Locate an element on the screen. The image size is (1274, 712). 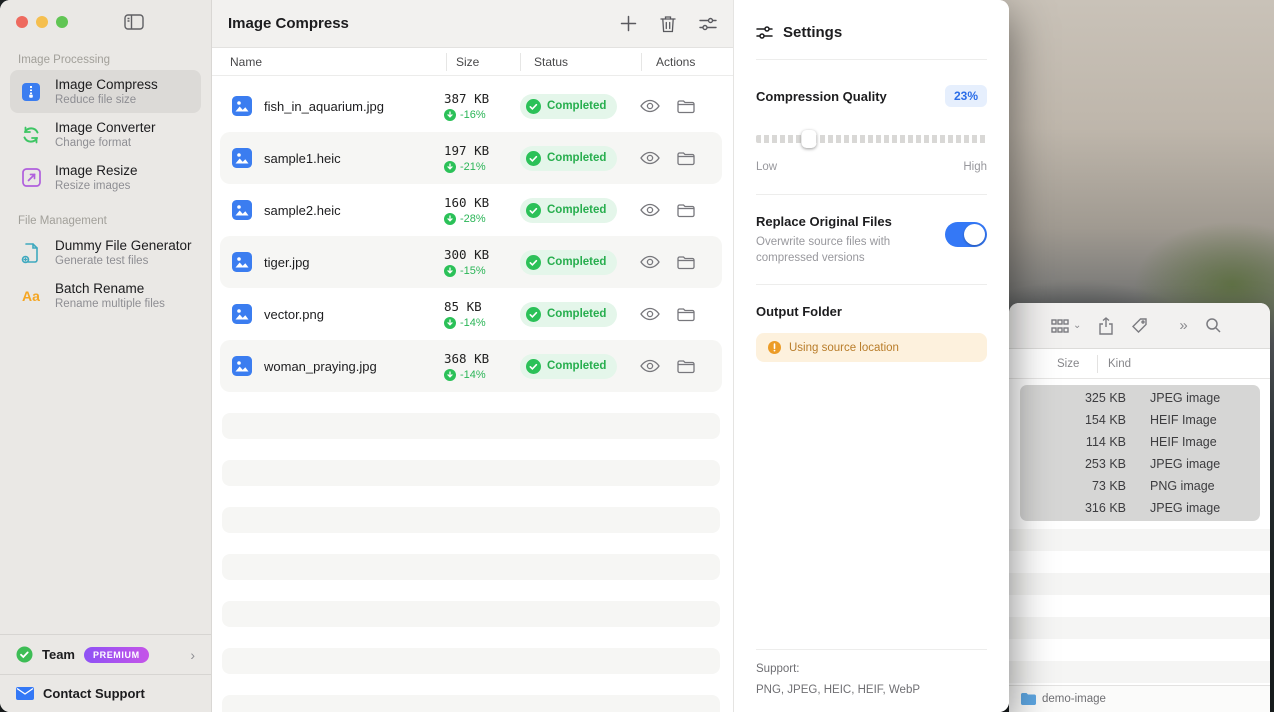
file-size: 160 KB is located at coordinates (467, 202).